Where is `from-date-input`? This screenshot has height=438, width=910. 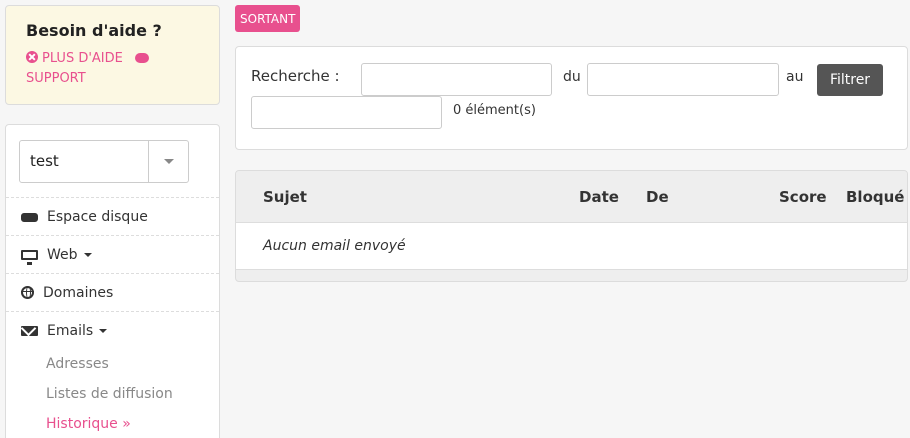
from-date-input is located at coordinates (683, 79).